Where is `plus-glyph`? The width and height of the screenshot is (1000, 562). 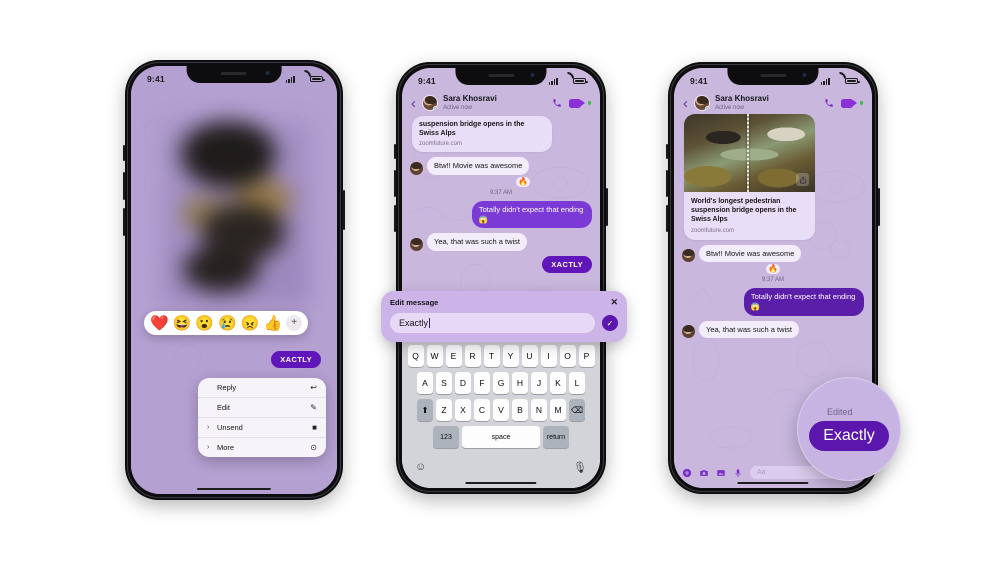
plus-glyph is located at coordinates (687, 472).